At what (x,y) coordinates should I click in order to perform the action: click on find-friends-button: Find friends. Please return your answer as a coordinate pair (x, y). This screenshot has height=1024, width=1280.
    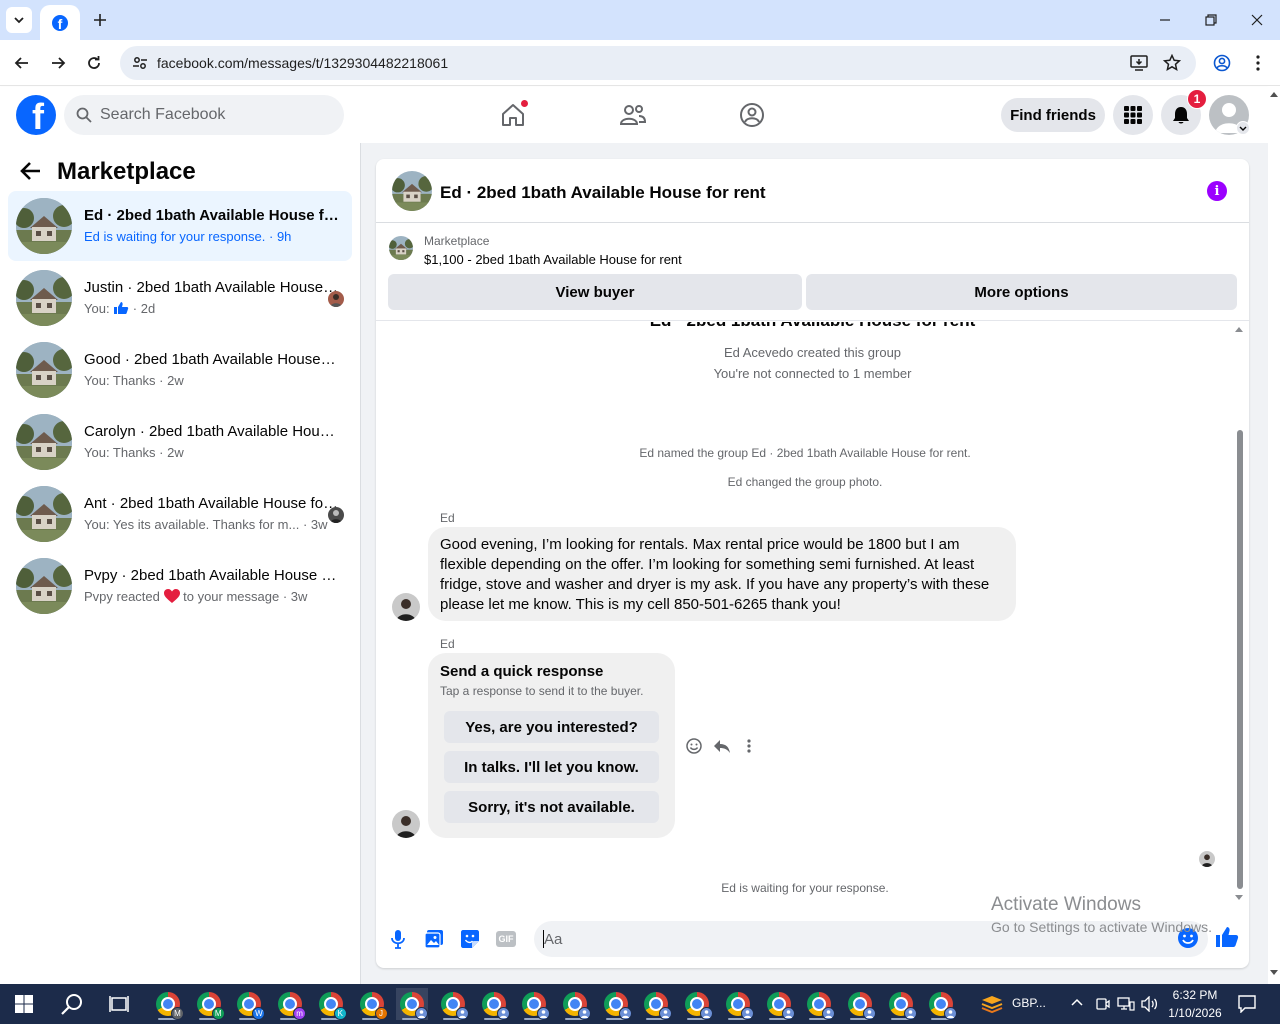
    Looking at the image, I should click on (1053, 115).